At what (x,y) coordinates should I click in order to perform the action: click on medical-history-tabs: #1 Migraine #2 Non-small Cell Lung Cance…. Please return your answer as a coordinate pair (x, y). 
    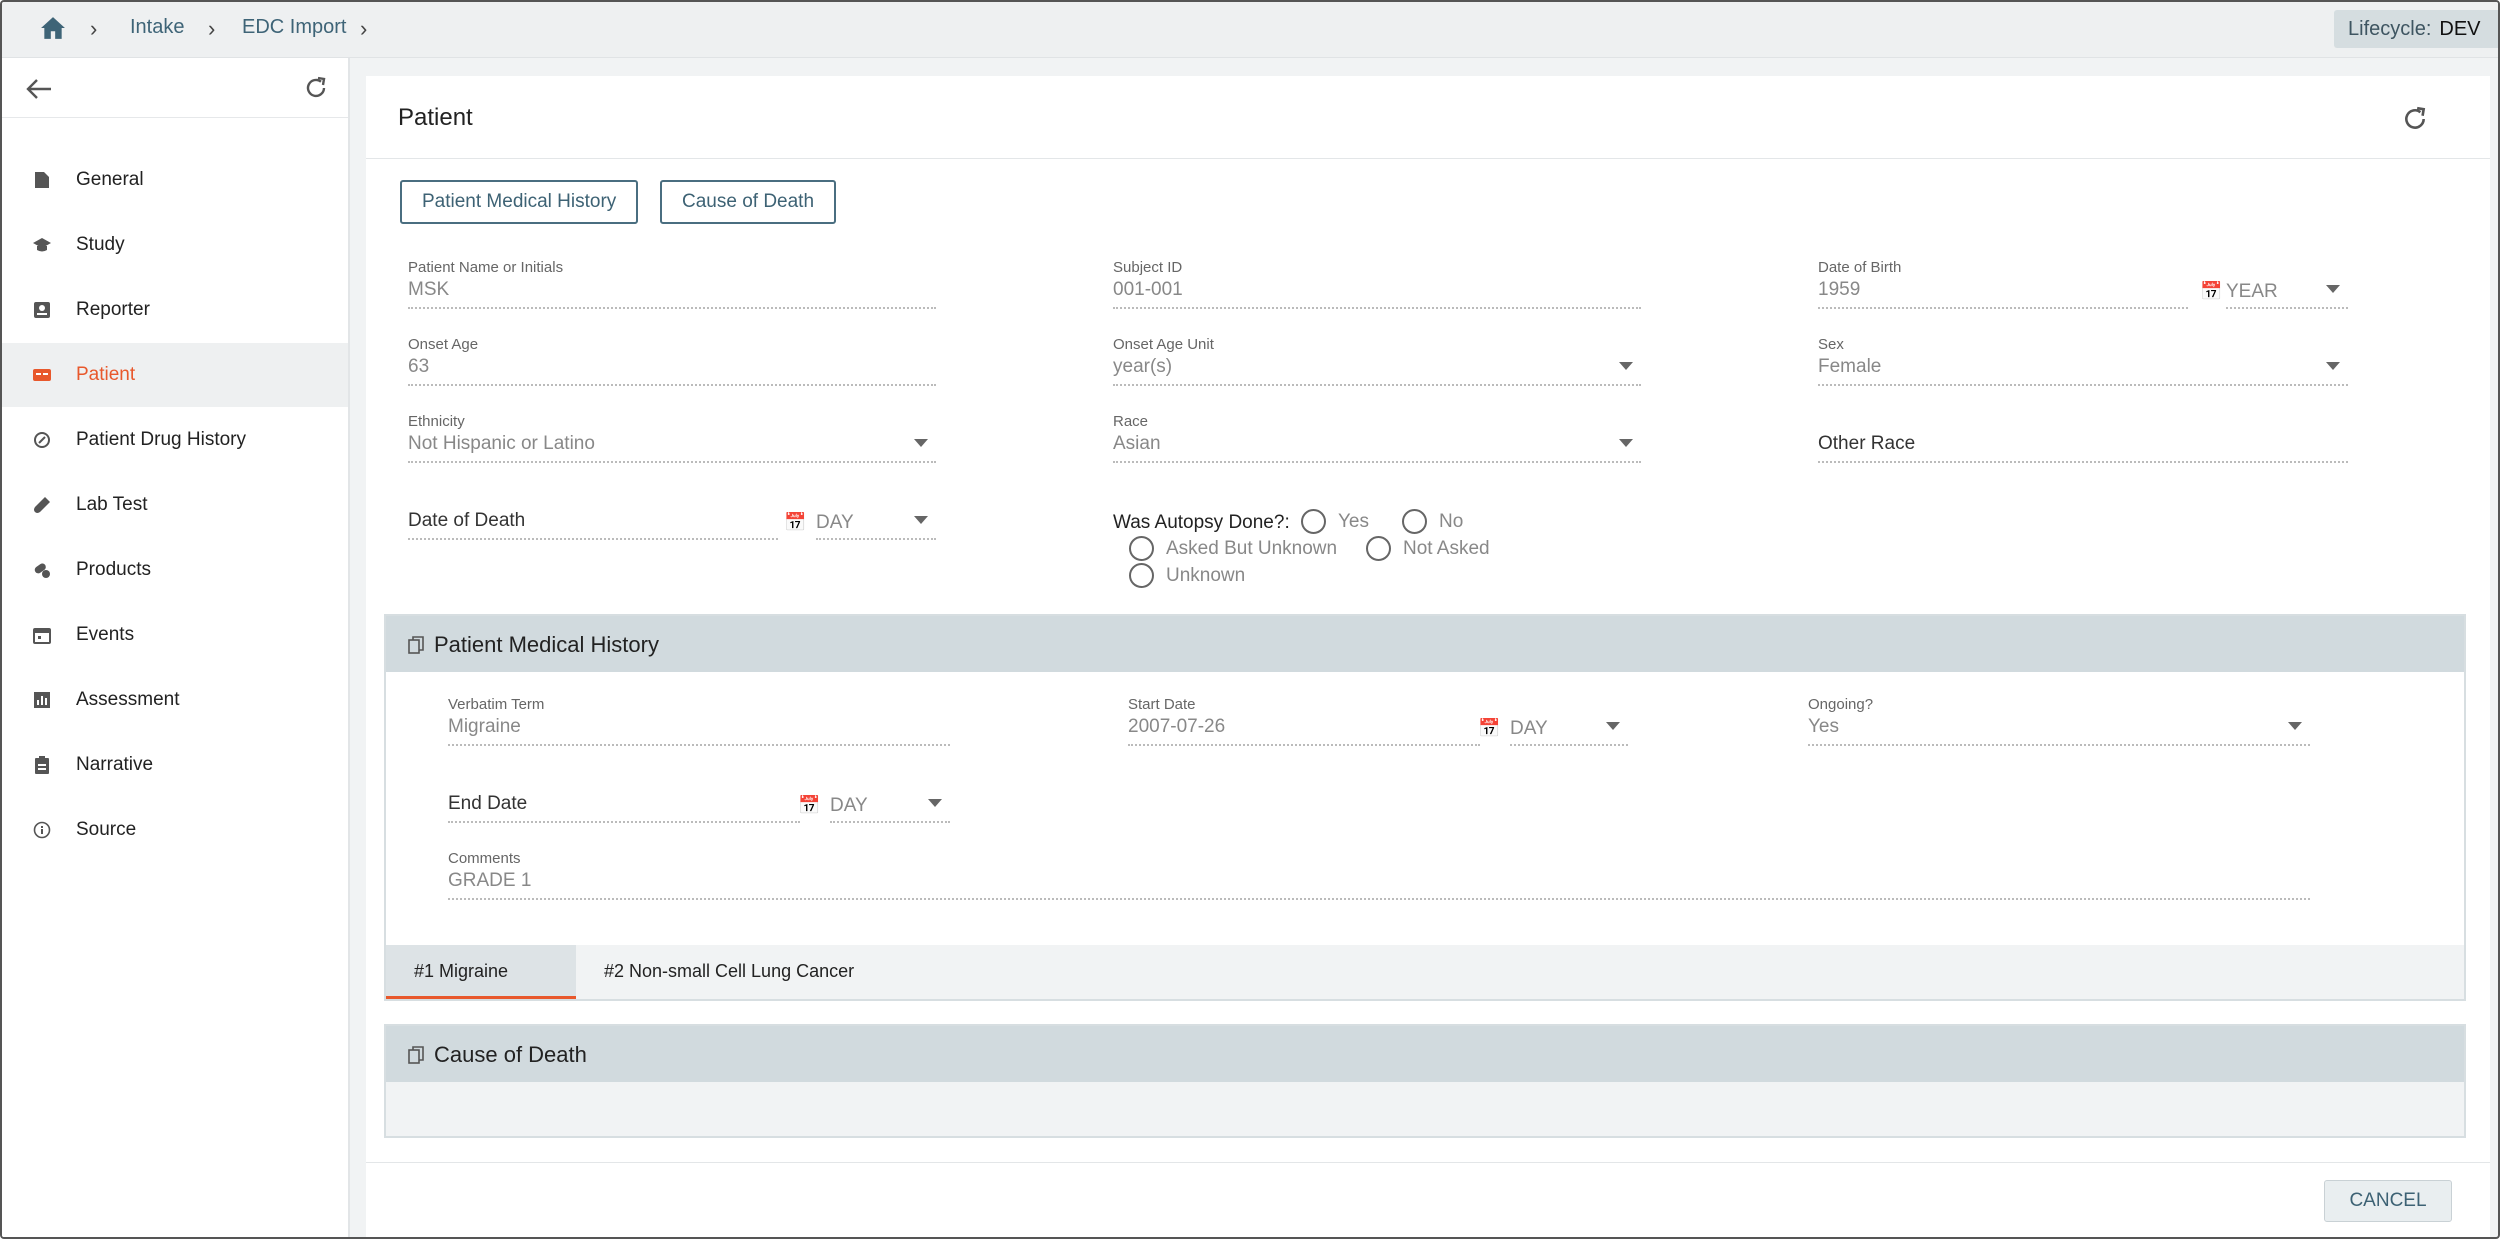
    Looking at the image, I should click on (1425, 972).